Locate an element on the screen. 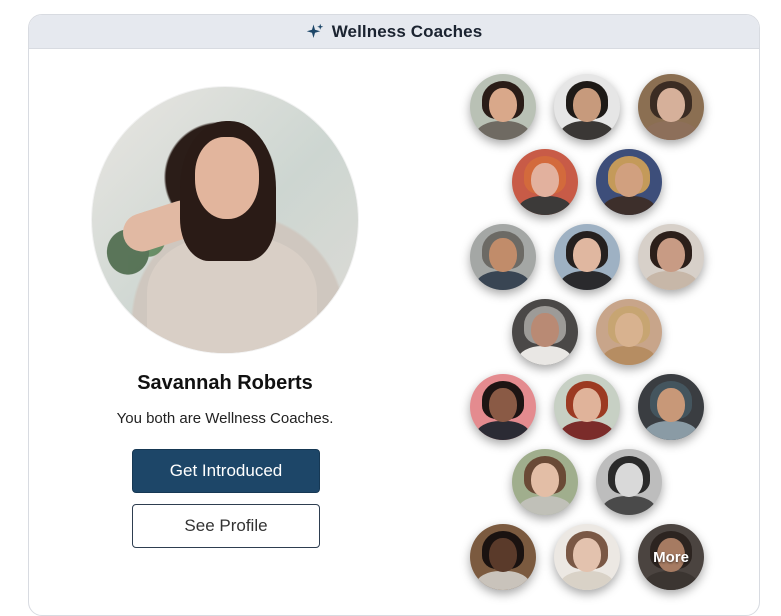  profile-photo is located at coordinates (225, 220).